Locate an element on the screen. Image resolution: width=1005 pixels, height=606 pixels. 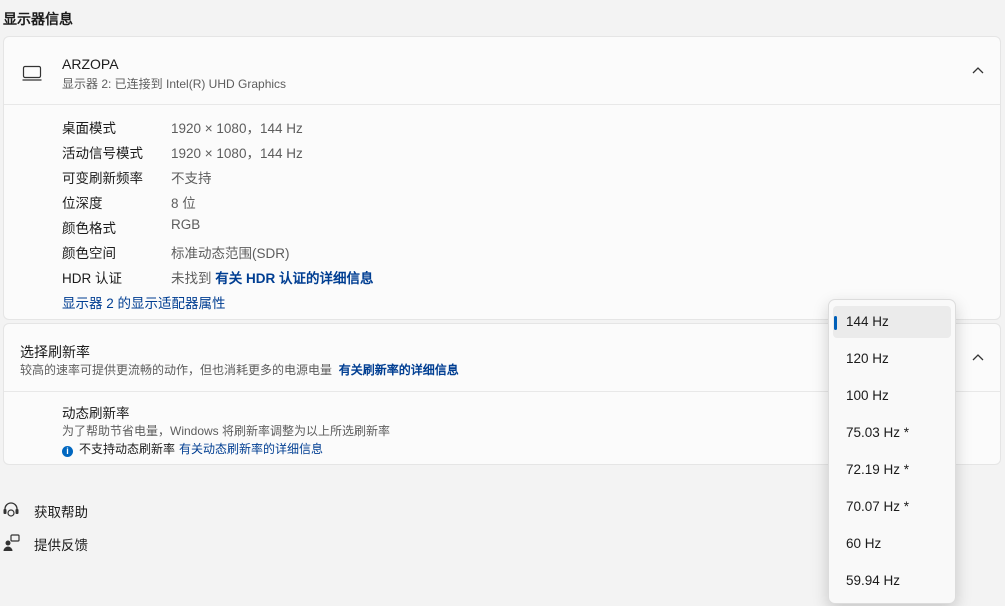
refresh-title: 选择刷新率 is located at coordinates (55, 352).